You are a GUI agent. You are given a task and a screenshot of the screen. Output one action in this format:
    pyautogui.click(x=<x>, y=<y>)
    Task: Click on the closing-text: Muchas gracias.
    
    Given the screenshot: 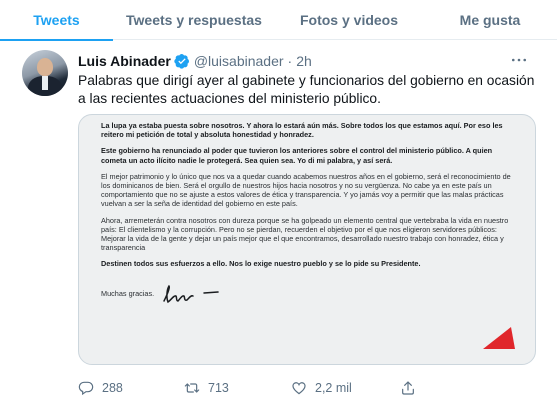 What is the action you would take?
    pyautogui.click(x=128, y=294)
    